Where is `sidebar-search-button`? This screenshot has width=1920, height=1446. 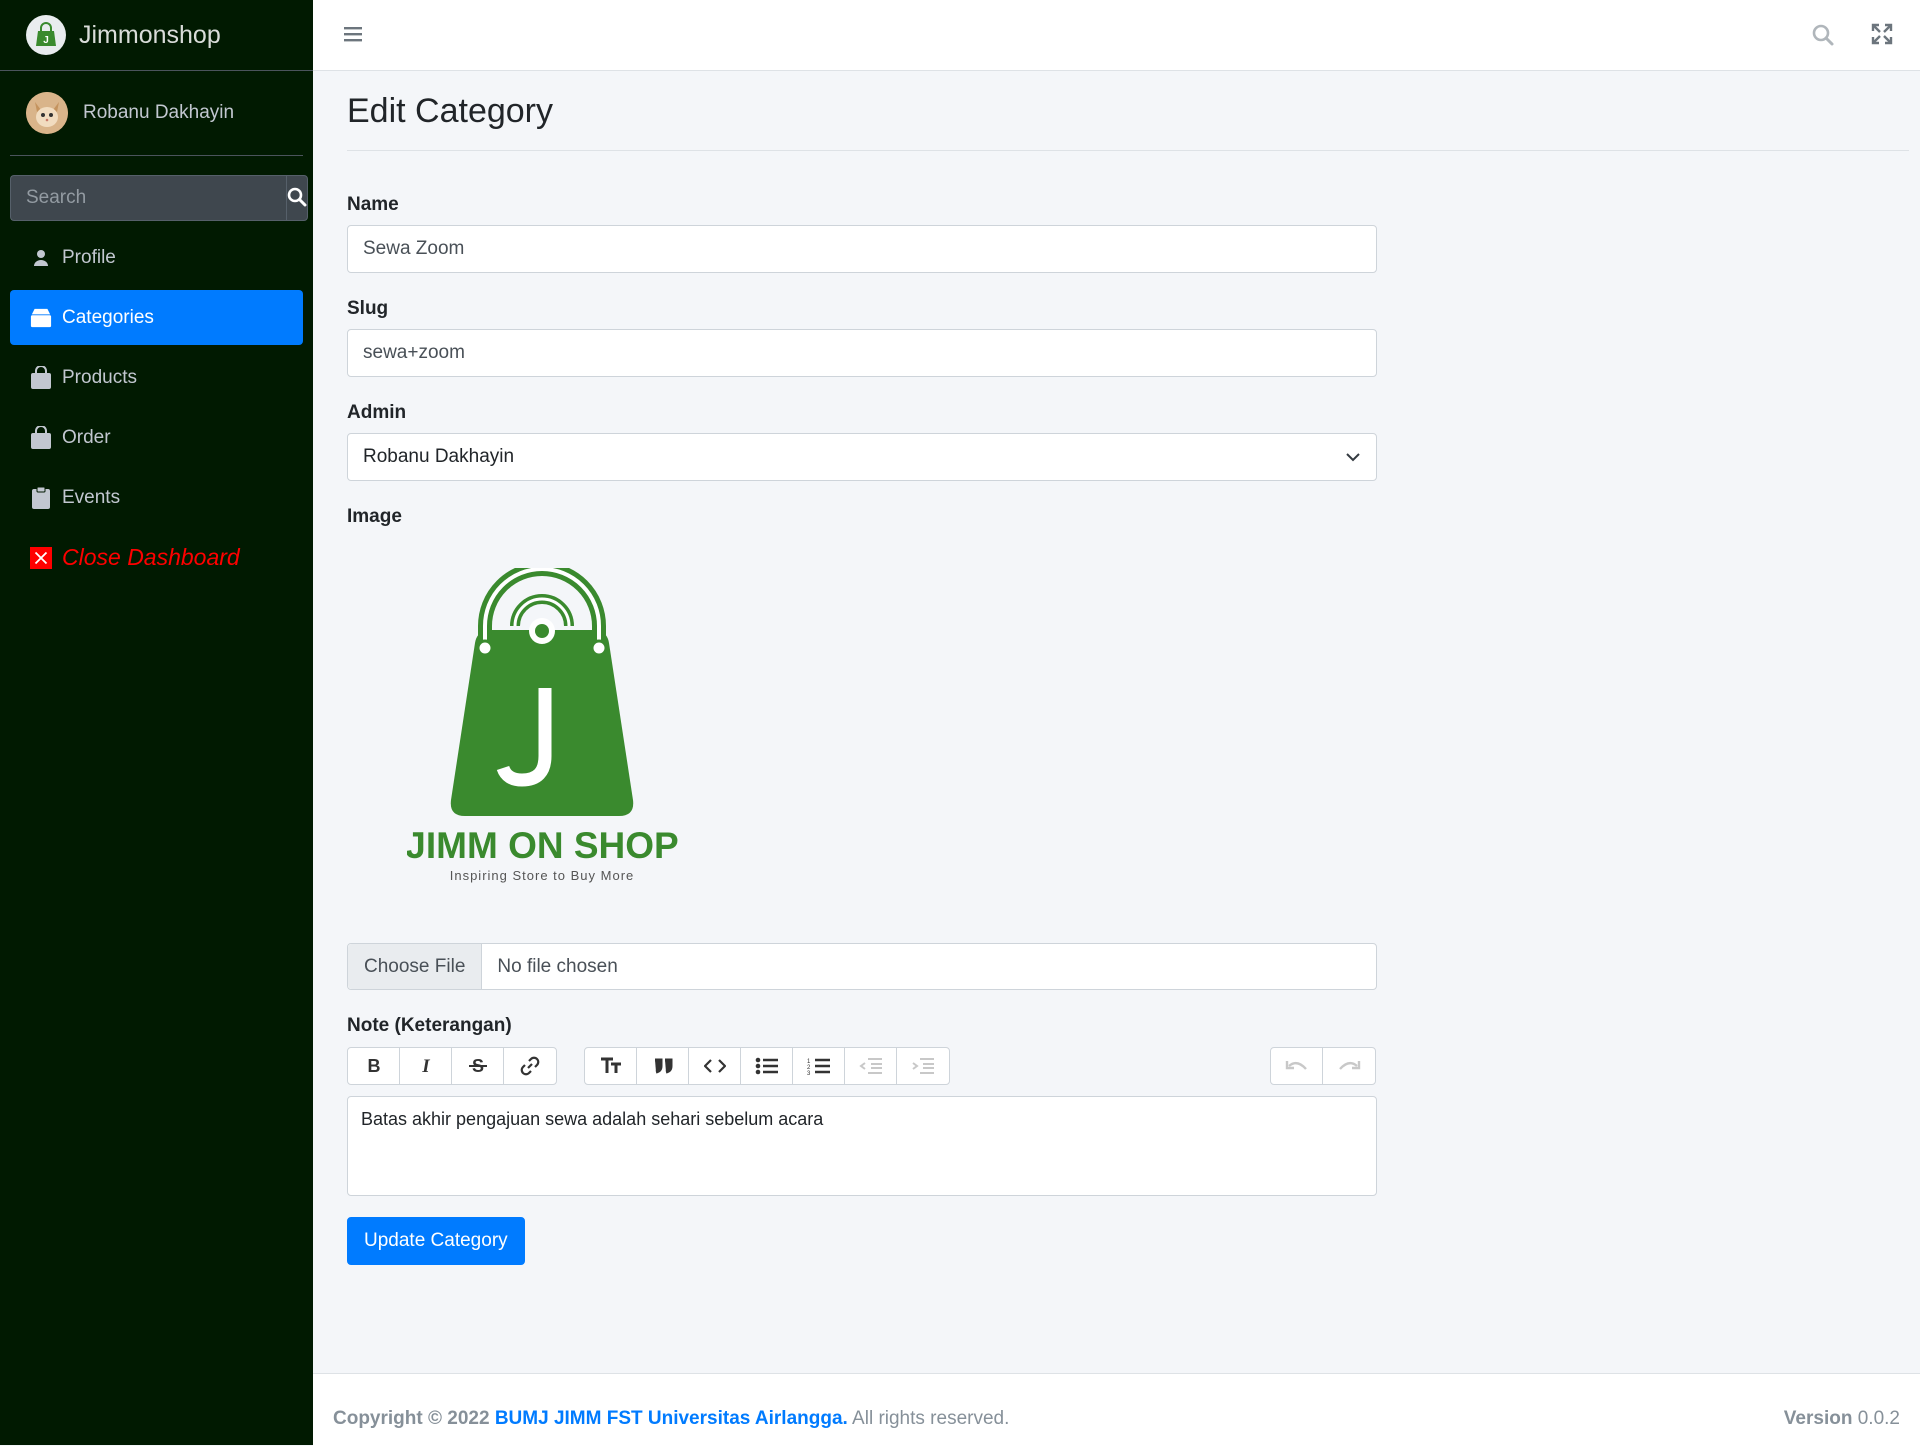
sidebar-search-button is located at coordinates (297, 198).